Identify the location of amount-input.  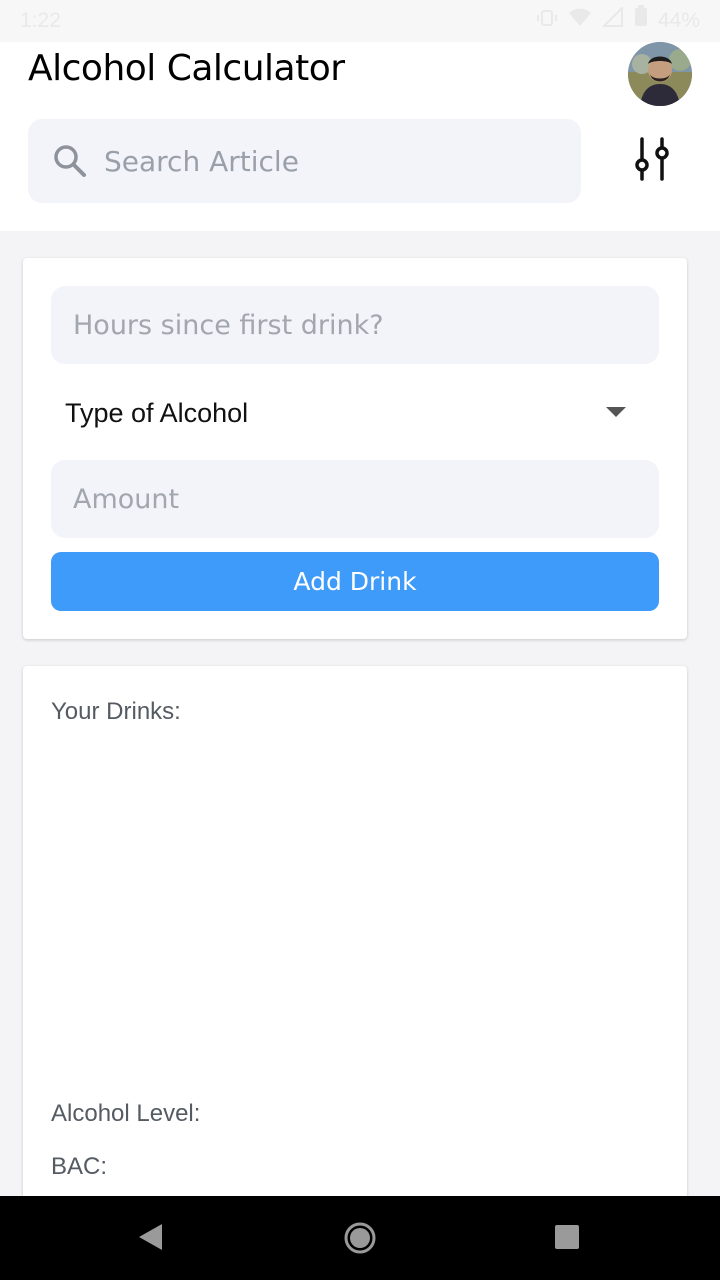
(355, 499).